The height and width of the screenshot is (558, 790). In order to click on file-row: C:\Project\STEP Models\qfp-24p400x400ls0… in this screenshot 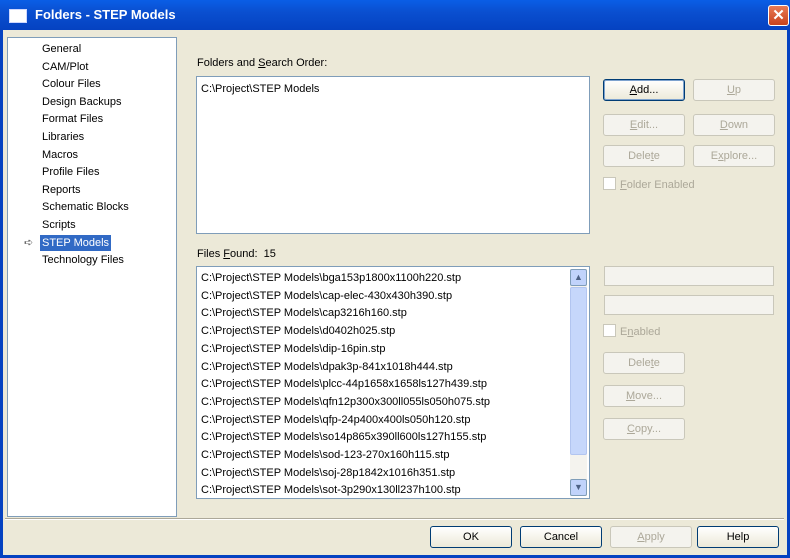, I will do `click(335, 420)`.